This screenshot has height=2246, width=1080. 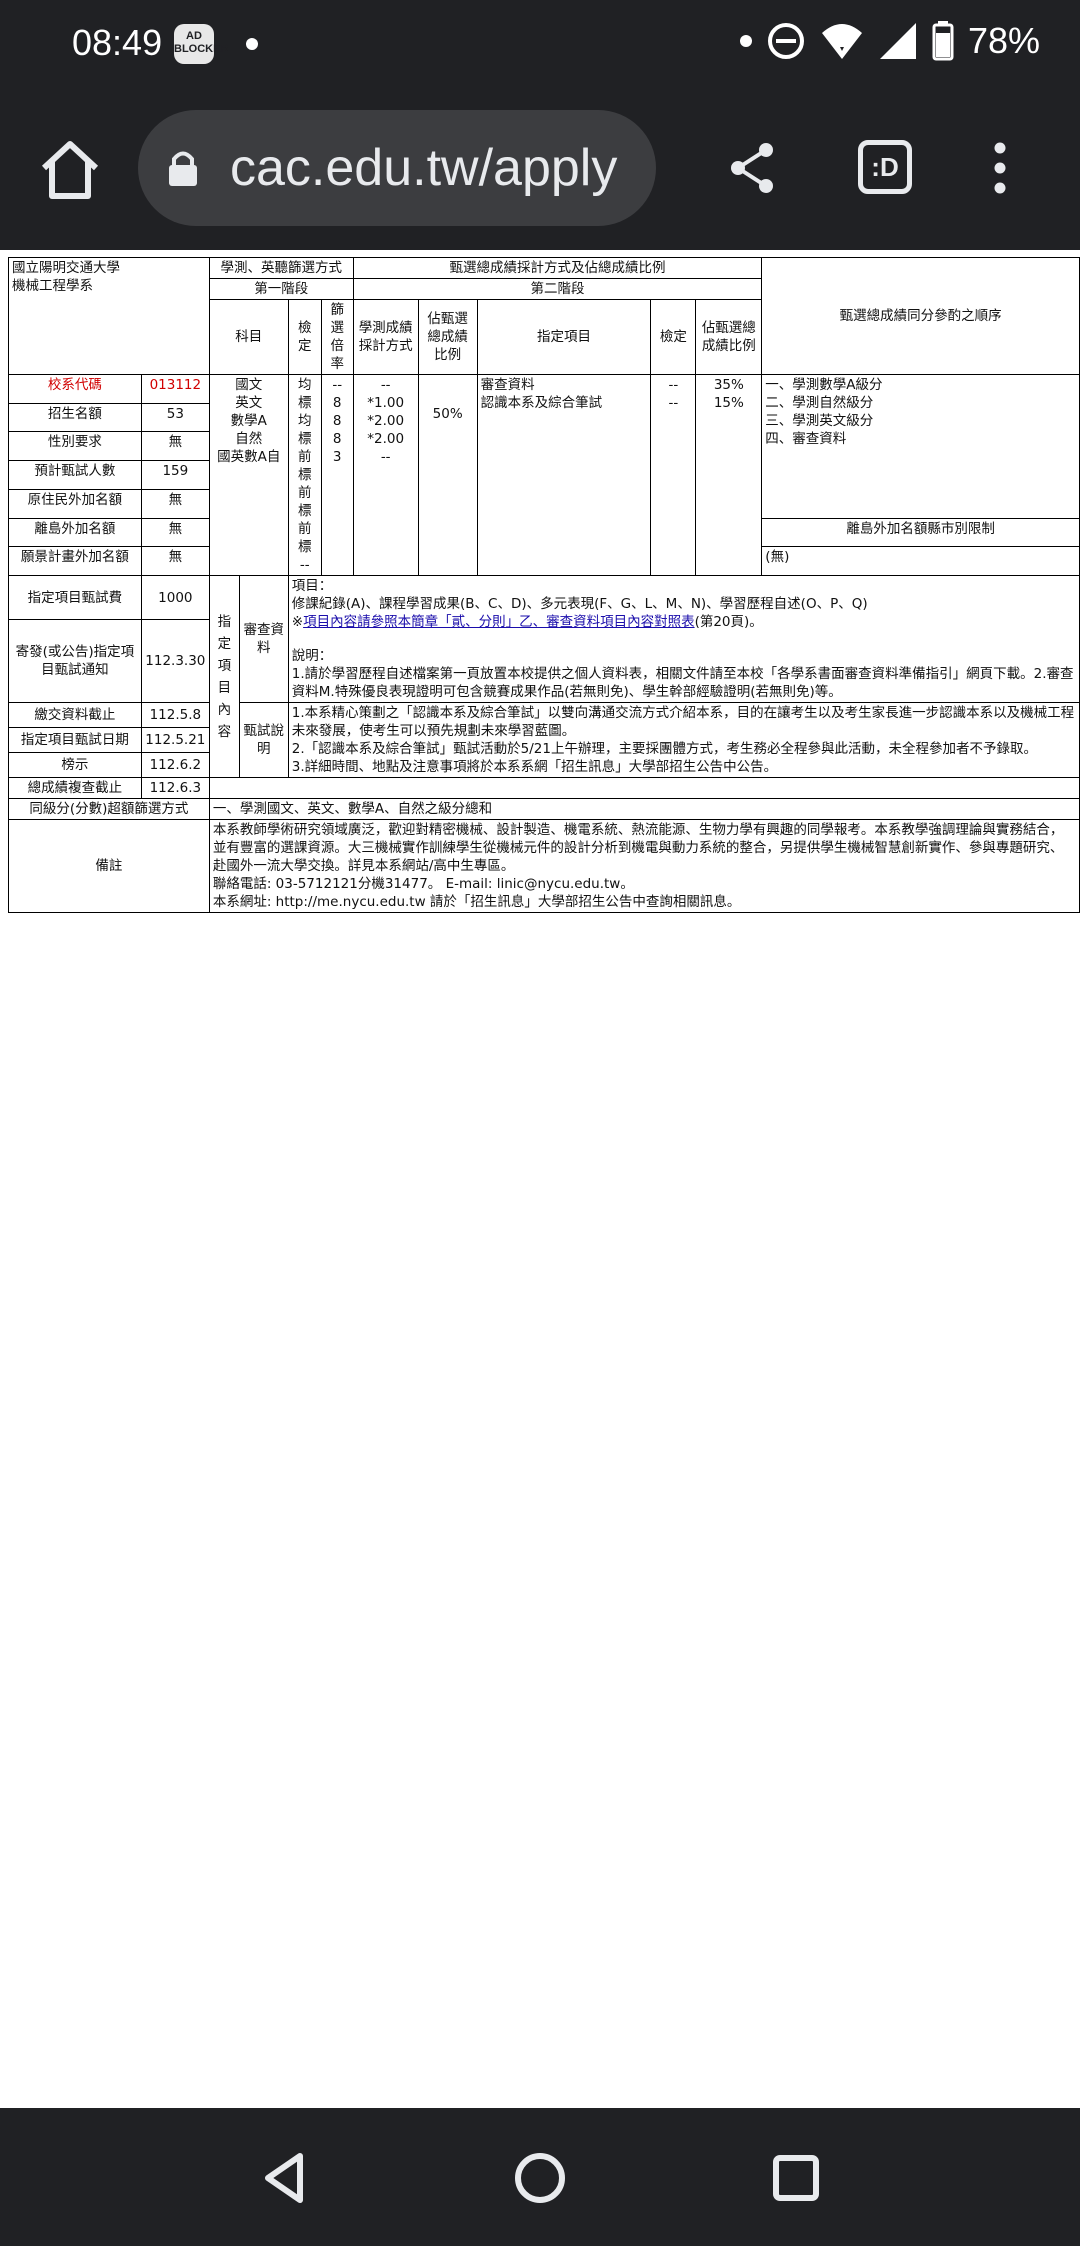 I want to click on info-label: 原住民外加名額, so click(x=75, y=503).